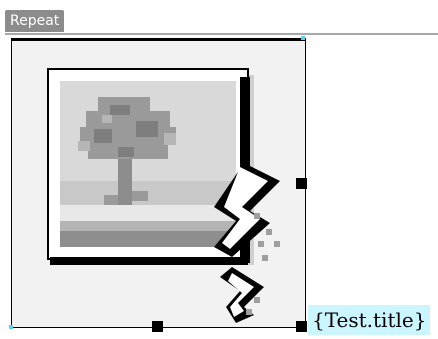 The image size is (438, 339). I want to click on selection-corner-bottom-left, so click(11, 327).